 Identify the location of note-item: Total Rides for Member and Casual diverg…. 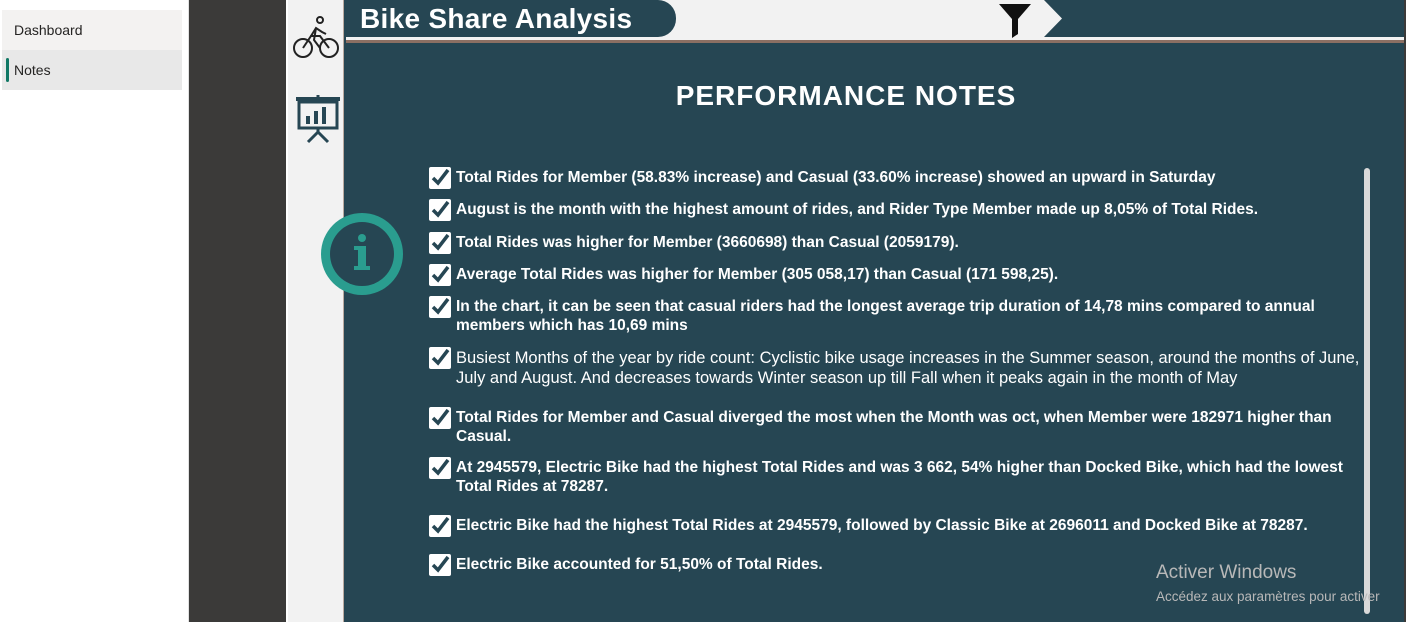
(898, 426).